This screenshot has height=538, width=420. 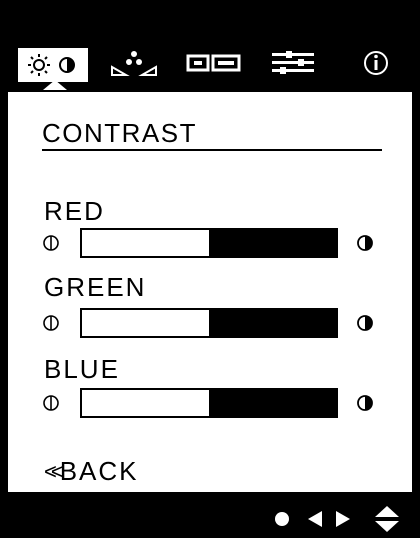 I want to click on brightness-contrast-icon, so click(x=51, y=65).